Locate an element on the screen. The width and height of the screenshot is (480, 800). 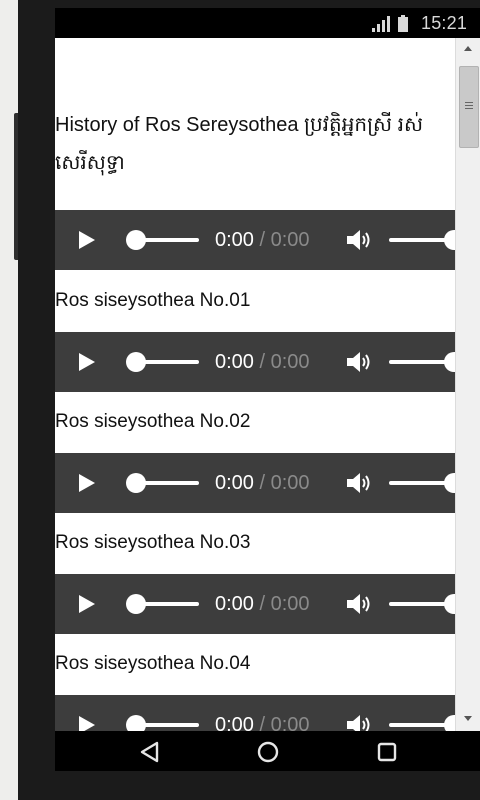
audio-player-intro: 0:00 / 0:00 is located at coordinates (255, 240).